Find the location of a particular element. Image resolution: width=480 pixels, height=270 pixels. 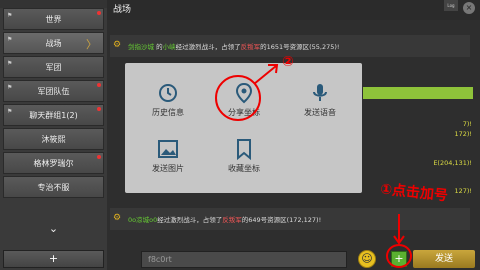

popup-item-label: 发送图片 is located at coordinates (168, 168).